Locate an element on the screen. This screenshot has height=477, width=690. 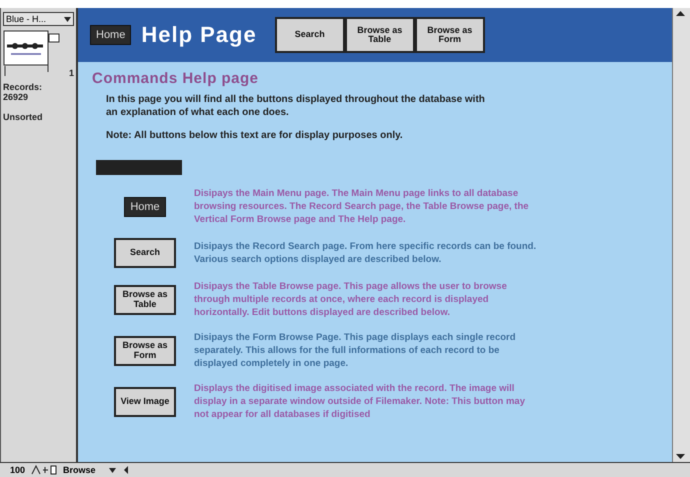
page-number: 1 is located at coordinates (71, 73).